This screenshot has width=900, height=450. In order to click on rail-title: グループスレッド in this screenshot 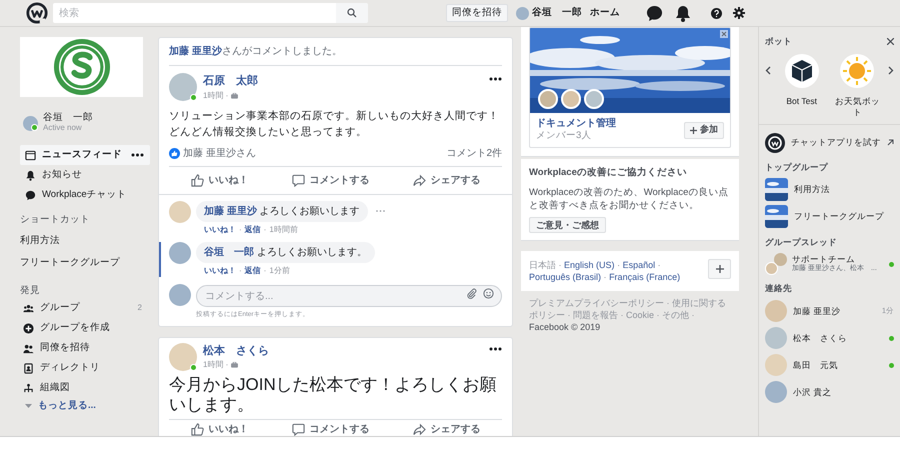, I will do `click(801, 242)`.